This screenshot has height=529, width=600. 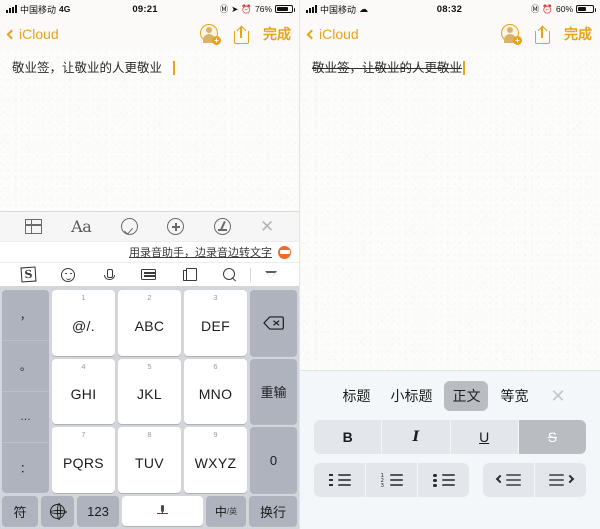 I want to click on underline-button: U, so click(x=484, y=437).